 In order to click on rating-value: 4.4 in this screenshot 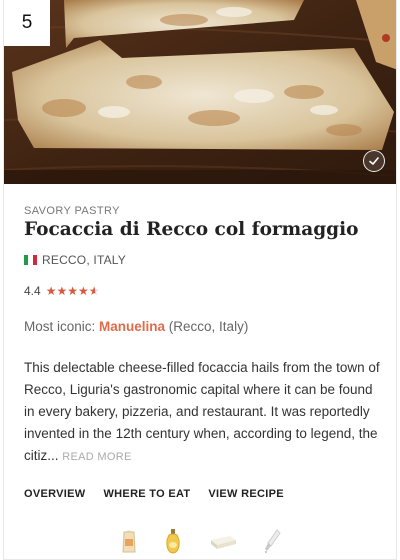, I will do `click(32, 291)`.